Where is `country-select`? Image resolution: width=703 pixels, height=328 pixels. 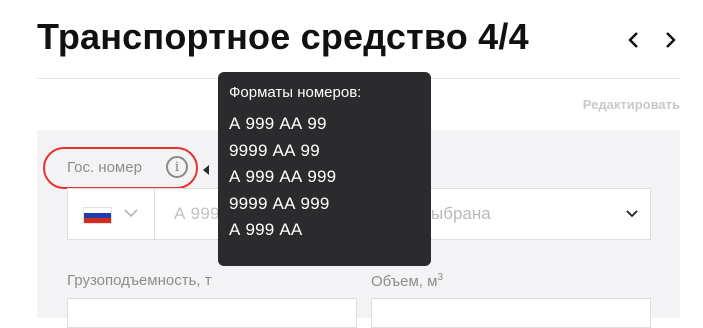 country-select is located at coordinates (111, 214).